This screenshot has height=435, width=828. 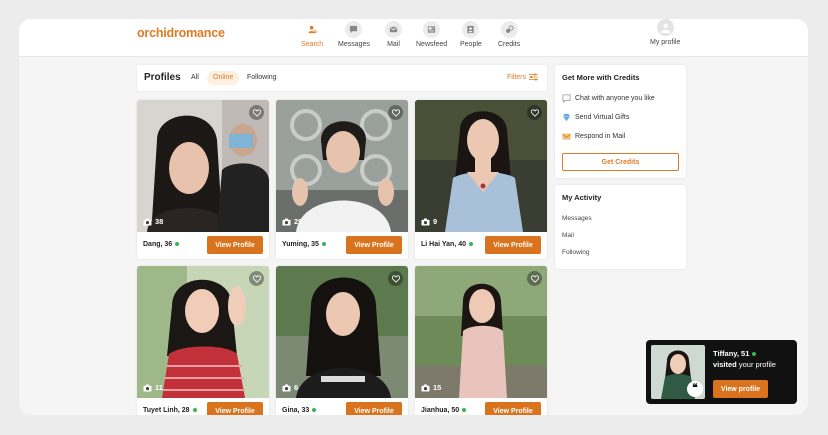 I want to click on search-users-icon, so click(x=312, y=29).